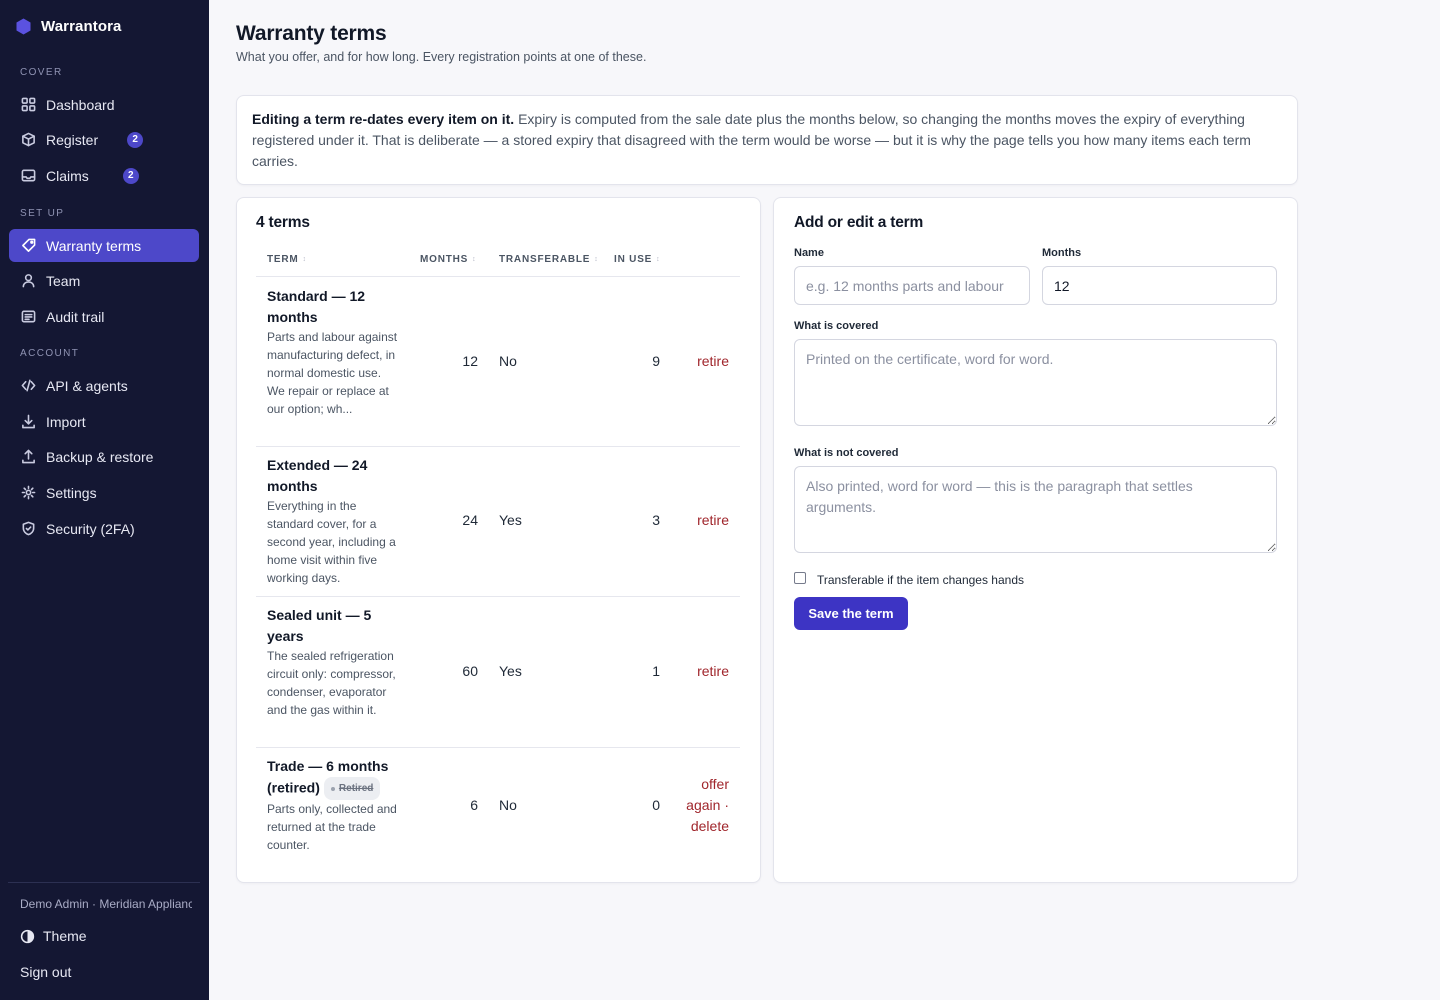  I want to click on column-header-term: TERM ↕, so click(287, 259).